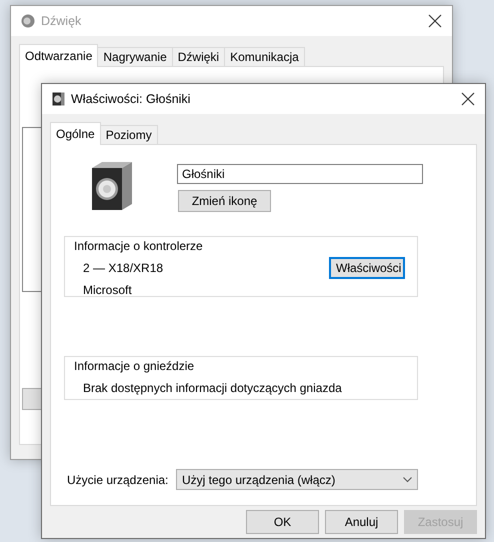 The height and width of the screenshot is (542, 494). What do you see at coordinates (297, 479) in the screenshot?
I see `usage-dropdown: Użyj tego urządzenia (włącz)` at bounding box center [297, 479].